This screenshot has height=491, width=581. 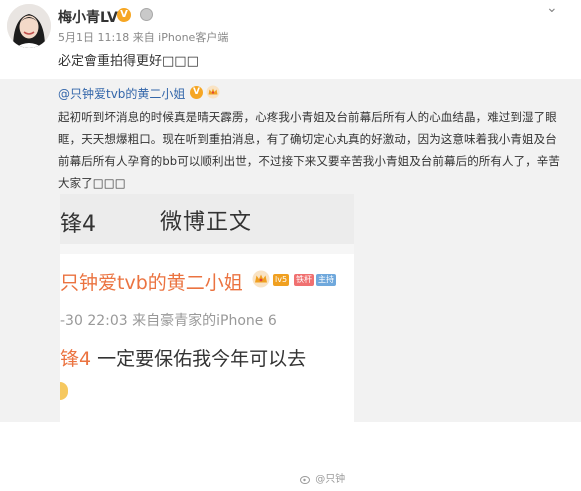 I want to click on embed-tab-fragment: 锋4, so click(x=78, y=224).